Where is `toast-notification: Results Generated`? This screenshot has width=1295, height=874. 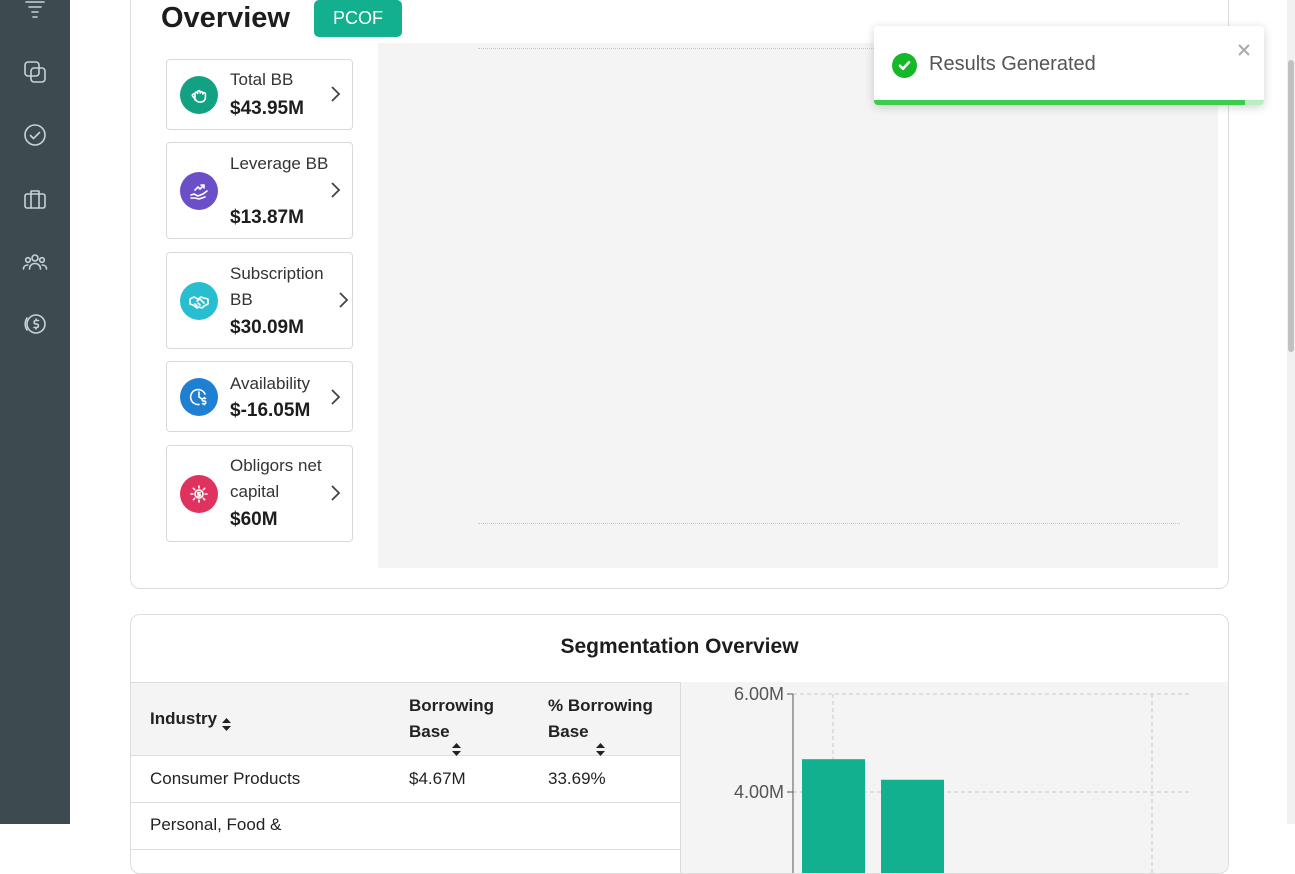
toast-notification: Results Generated is located at coordinates (1069, 65).